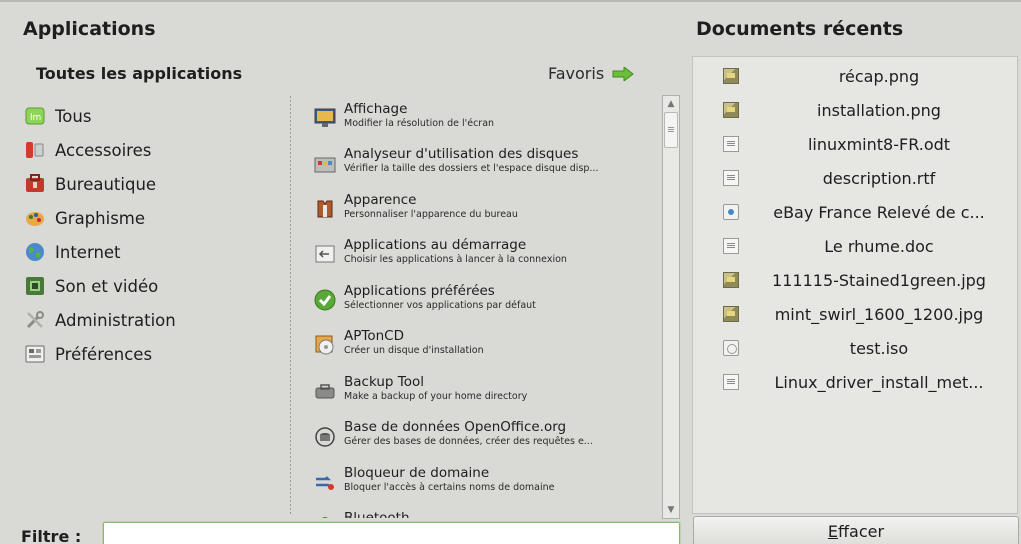 The height and width of the screenshot is (544, 1021). I want to click on category-son-et-video: Son et vidéo, so click(155, 286).